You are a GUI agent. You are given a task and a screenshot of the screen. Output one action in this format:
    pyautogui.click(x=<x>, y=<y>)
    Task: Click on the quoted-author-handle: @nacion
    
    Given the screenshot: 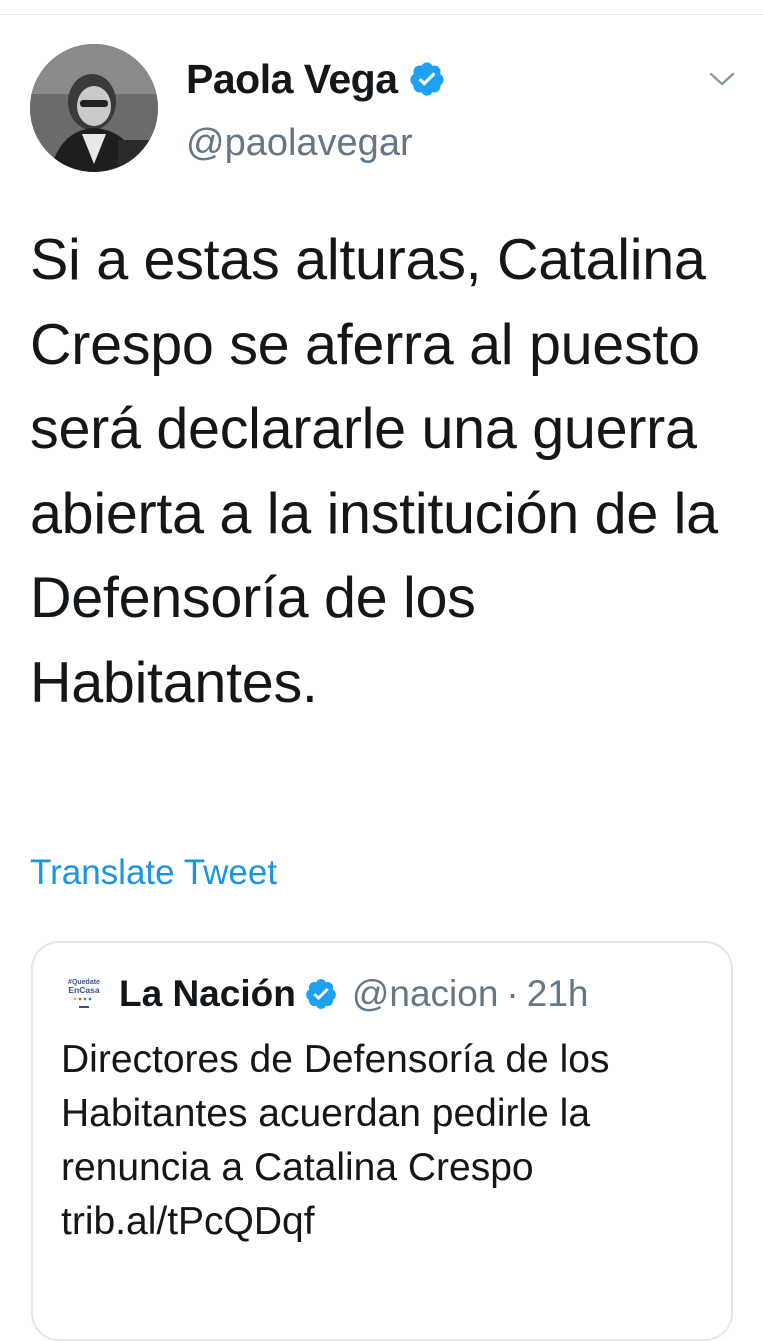 What is the action you would take?
    pyautogui.click(x=425, y=994)
    